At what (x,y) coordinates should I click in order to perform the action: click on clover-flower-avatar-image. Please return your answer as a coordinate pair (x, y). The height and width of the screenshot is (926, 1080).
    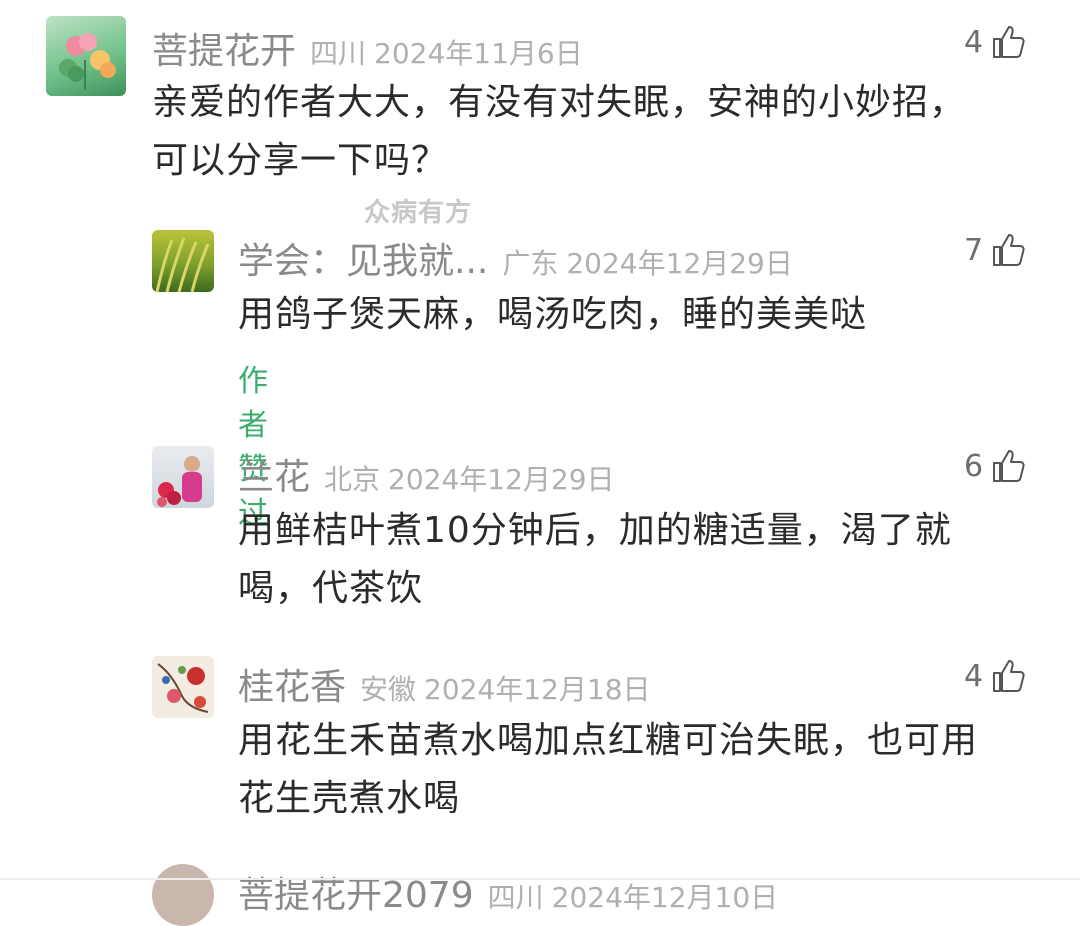
    Looking at the image, I should click on (87, 61).